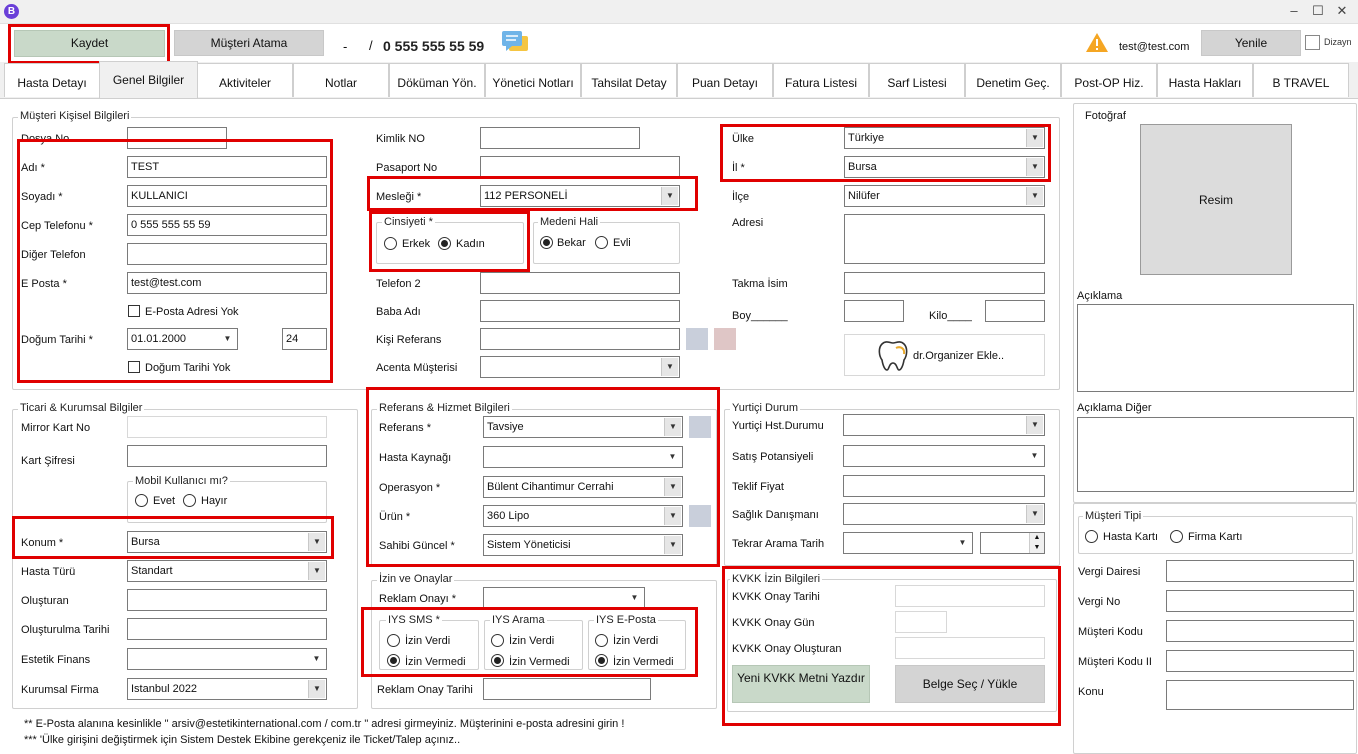 The image size is (1358, 754). What do you see at coordinates (917, 80) in the screenshot?
I see `tab-supply-list: Sarf Listesi` at bounding box center [917, 80].